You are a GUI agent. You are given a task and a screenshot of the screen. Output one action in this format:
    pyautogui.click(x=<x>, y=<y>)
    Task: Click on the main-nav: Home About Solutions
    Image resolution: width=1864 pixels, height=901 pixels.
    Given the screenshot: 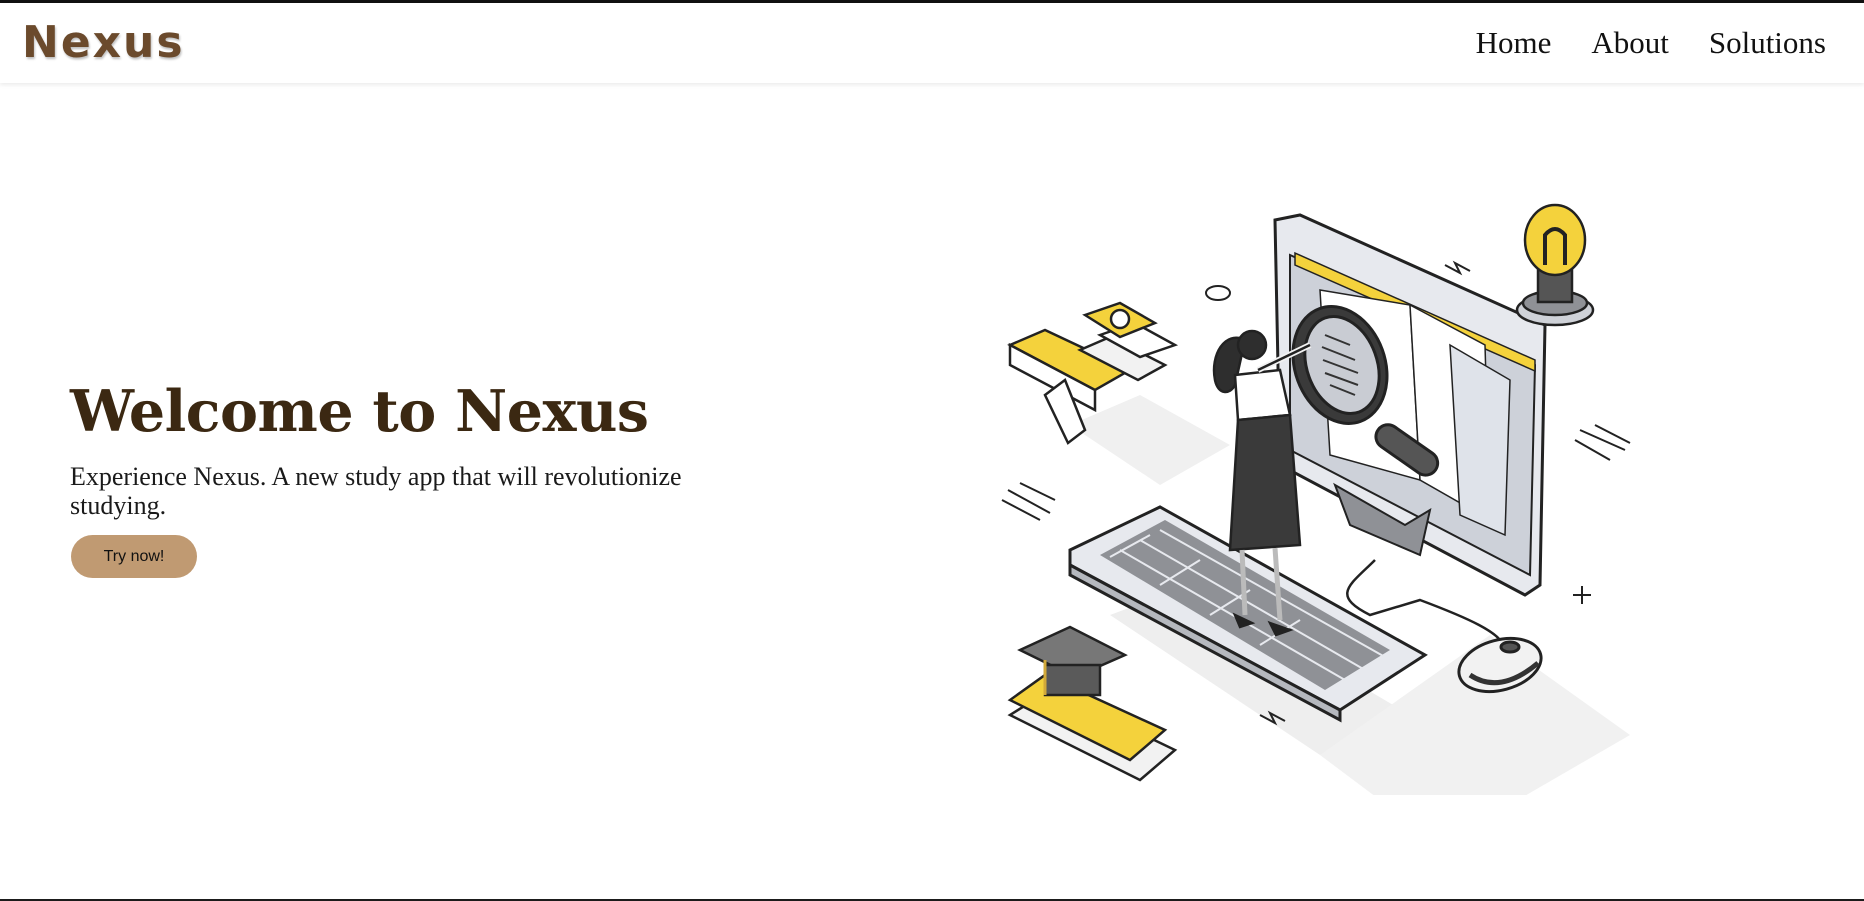 What is the action you would take?
    pyautogui.click(x=1651, y=43)
    